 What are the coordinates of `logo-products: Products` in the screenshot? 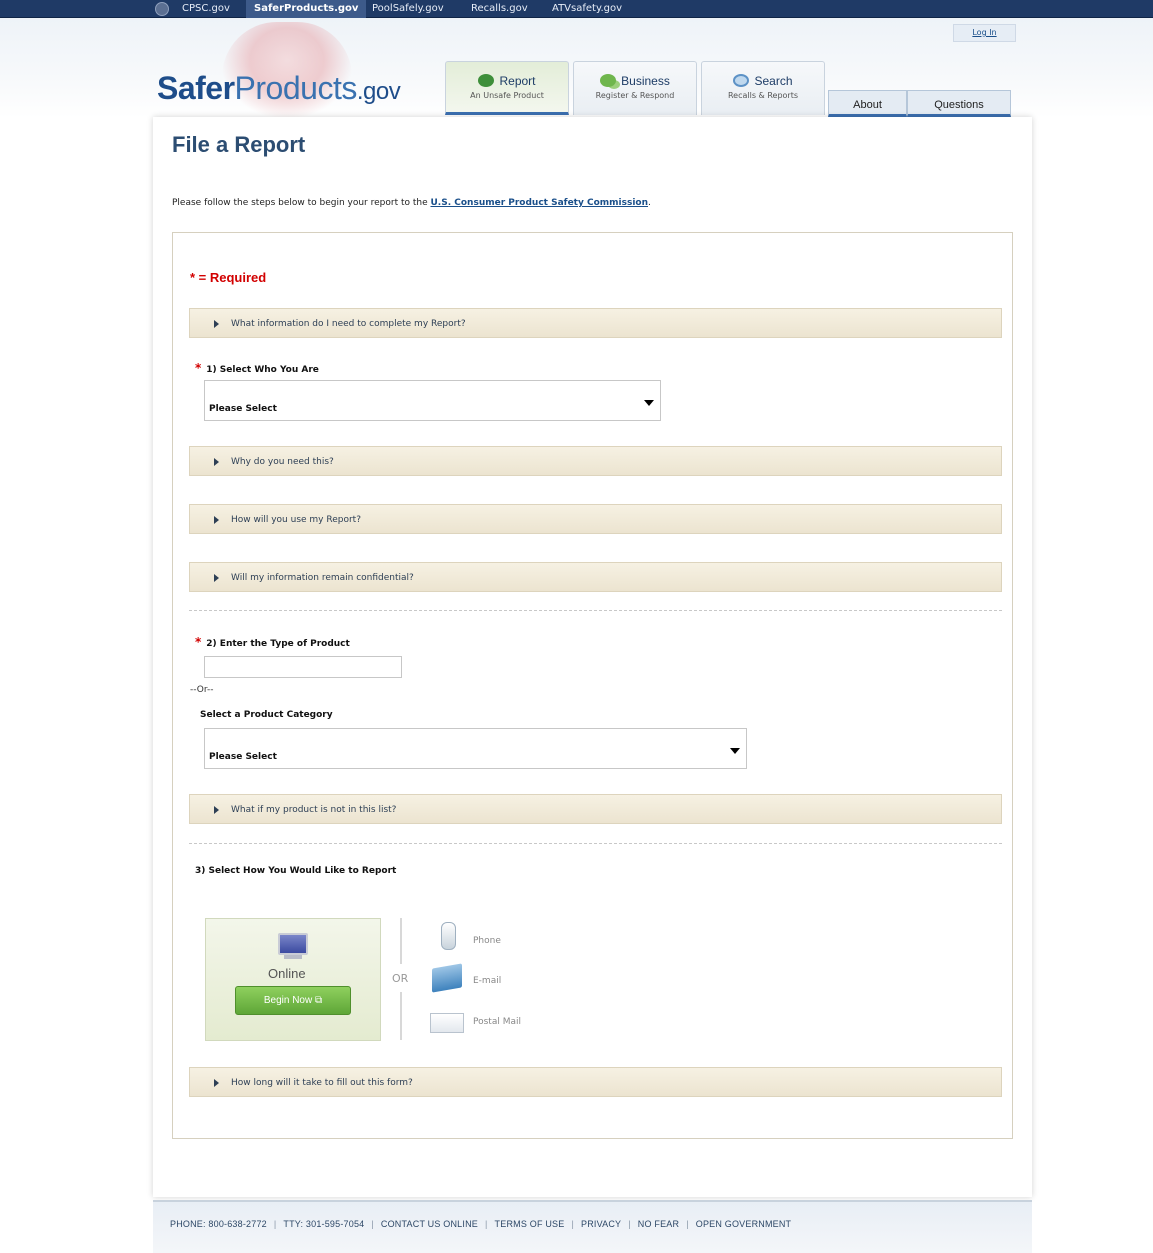 It's located at (296, 88).